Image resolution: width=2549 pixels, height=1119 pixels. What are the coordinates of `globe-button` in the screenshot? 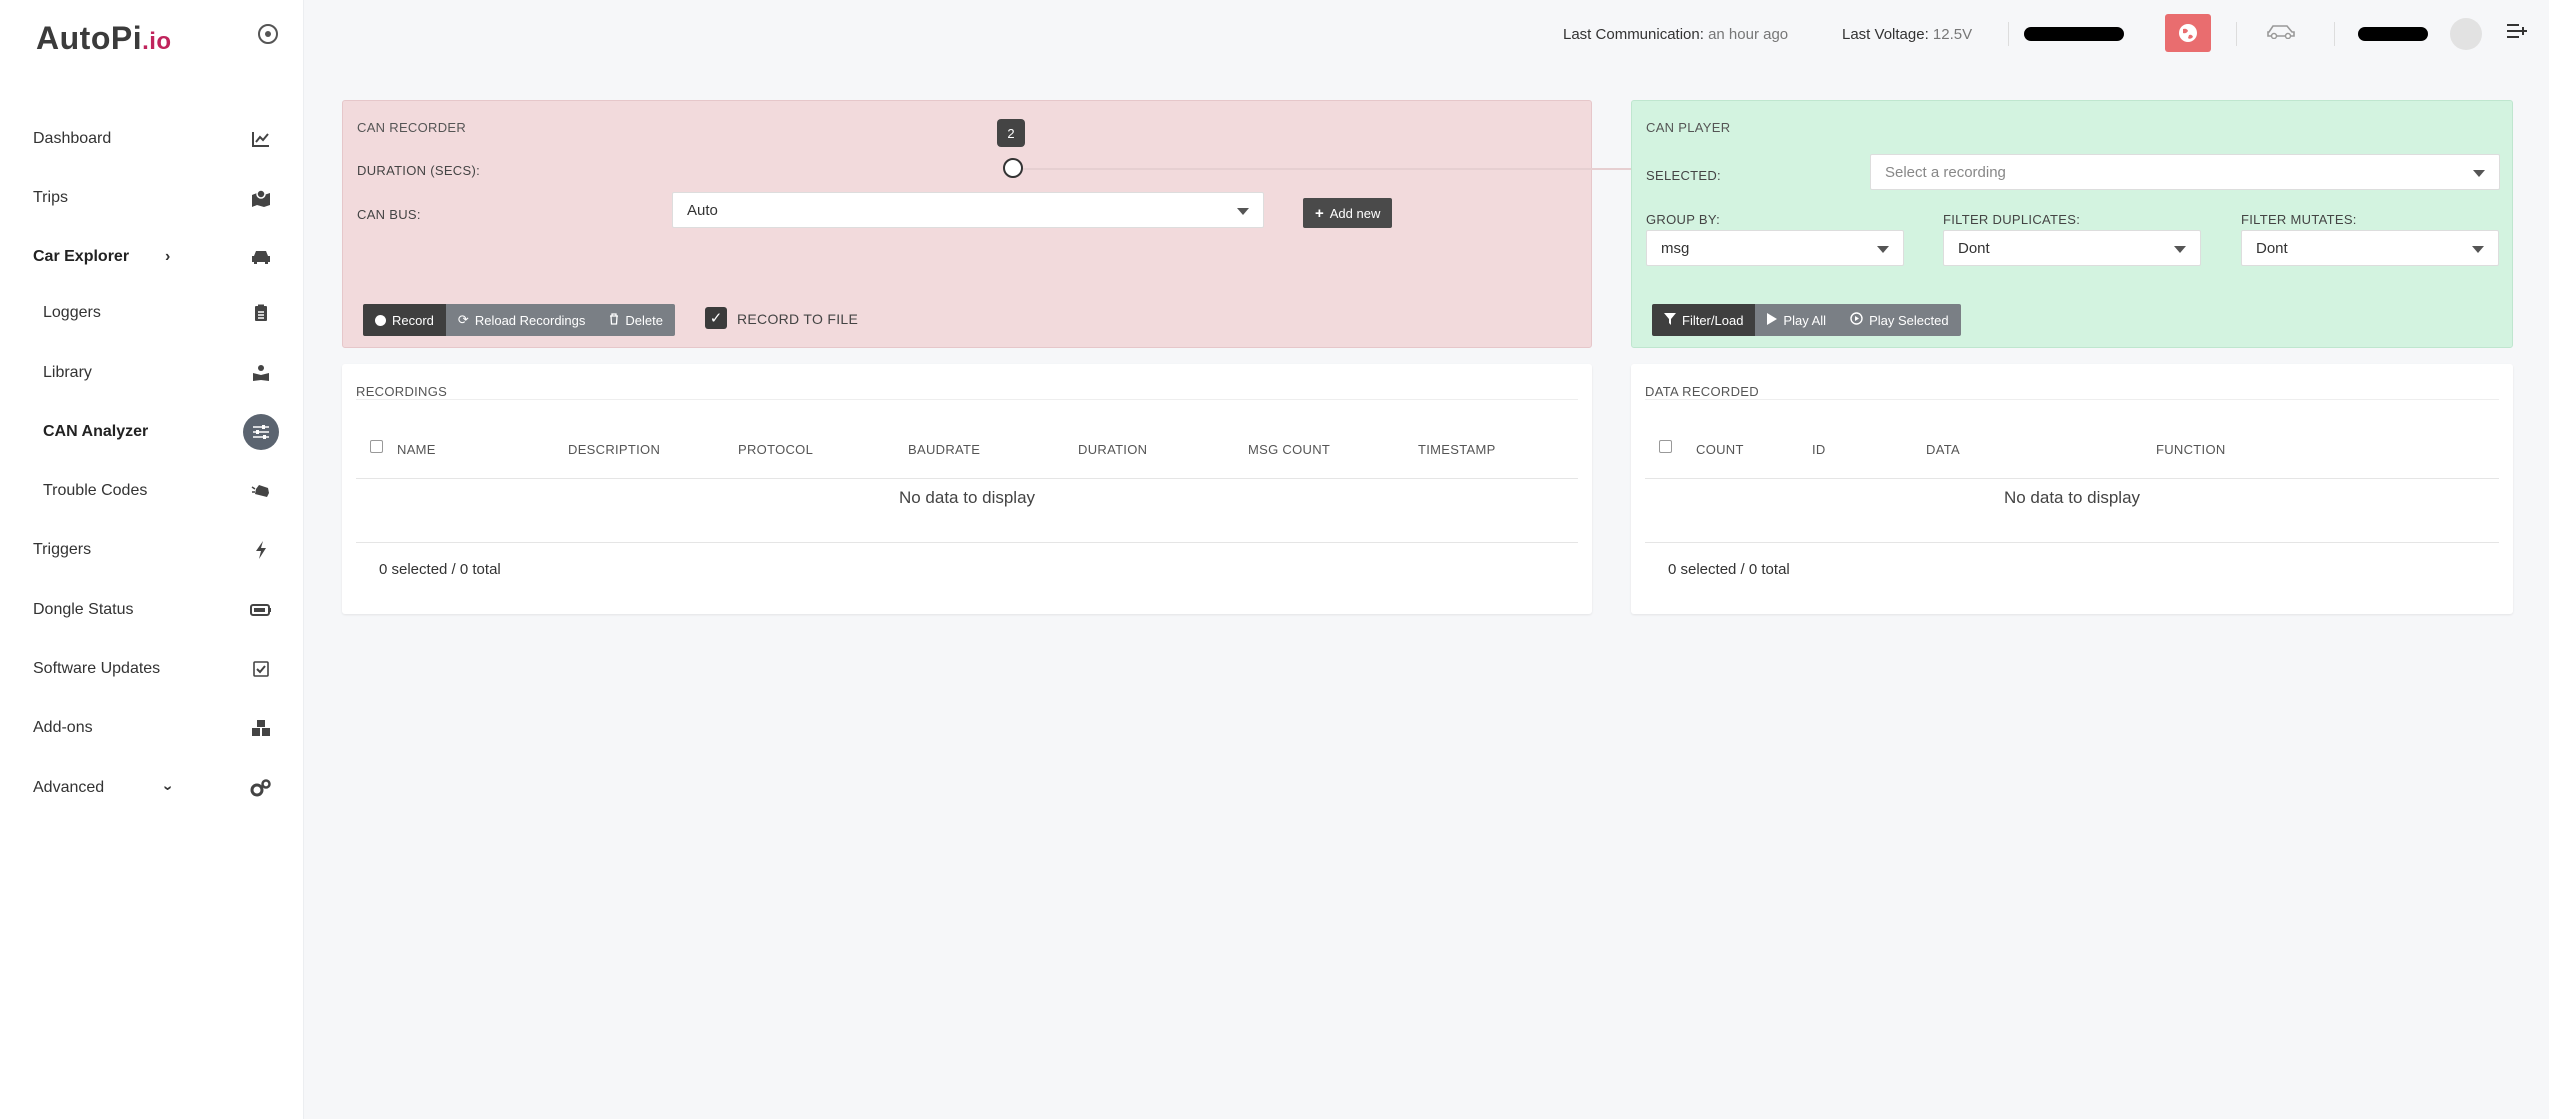 It's located at (2188, 33).